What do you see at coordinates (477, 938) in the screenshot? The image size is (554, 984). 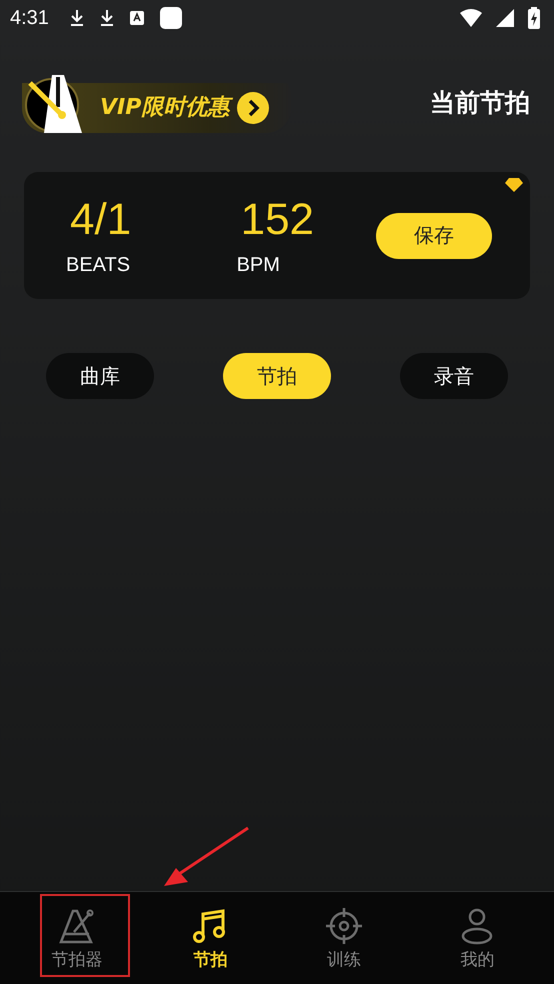 I see `nav-tab: 我的` at bounding box center [477, 938].